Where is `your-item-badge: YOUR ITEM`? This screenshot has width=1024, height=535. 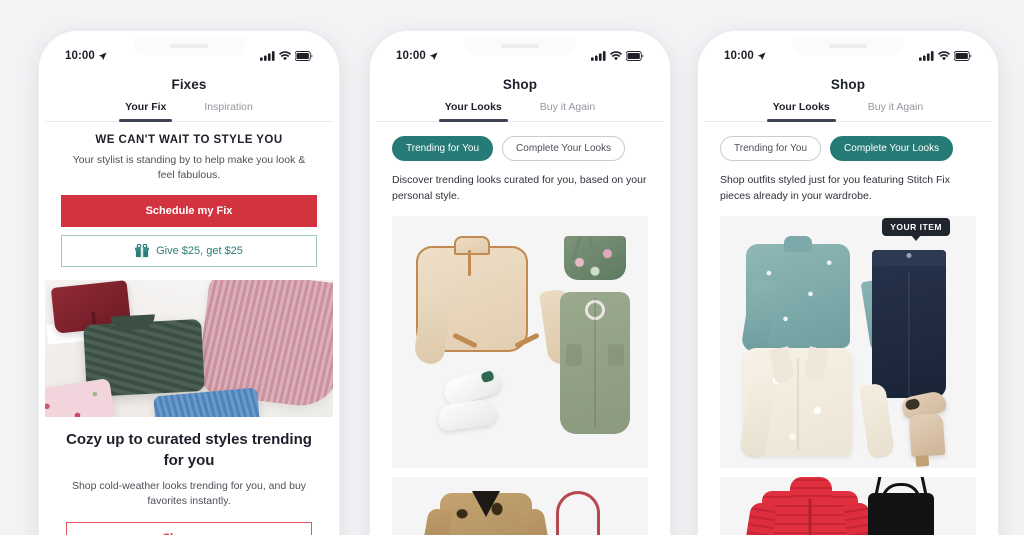 your-item-badge: YOUR ITEM is located at coordinates (916, 226).